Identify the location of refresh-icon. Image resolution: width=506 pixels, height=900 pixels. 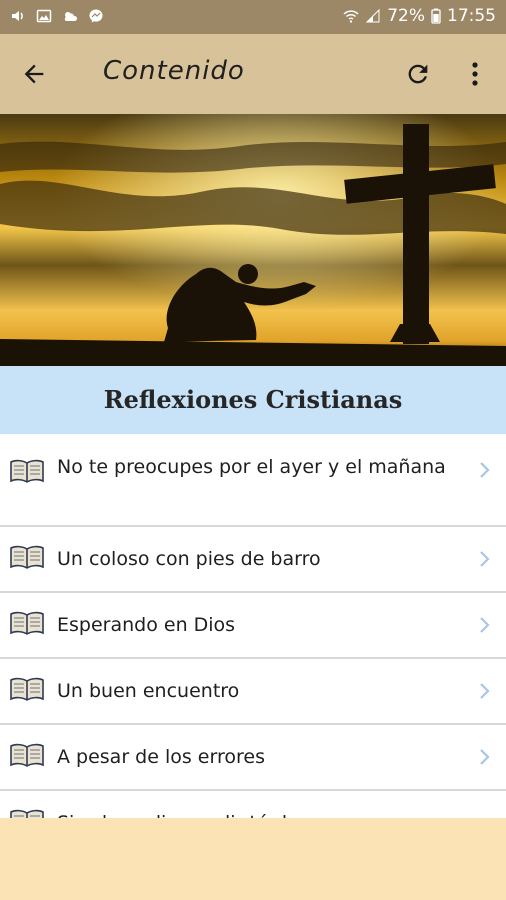
(418, 74).